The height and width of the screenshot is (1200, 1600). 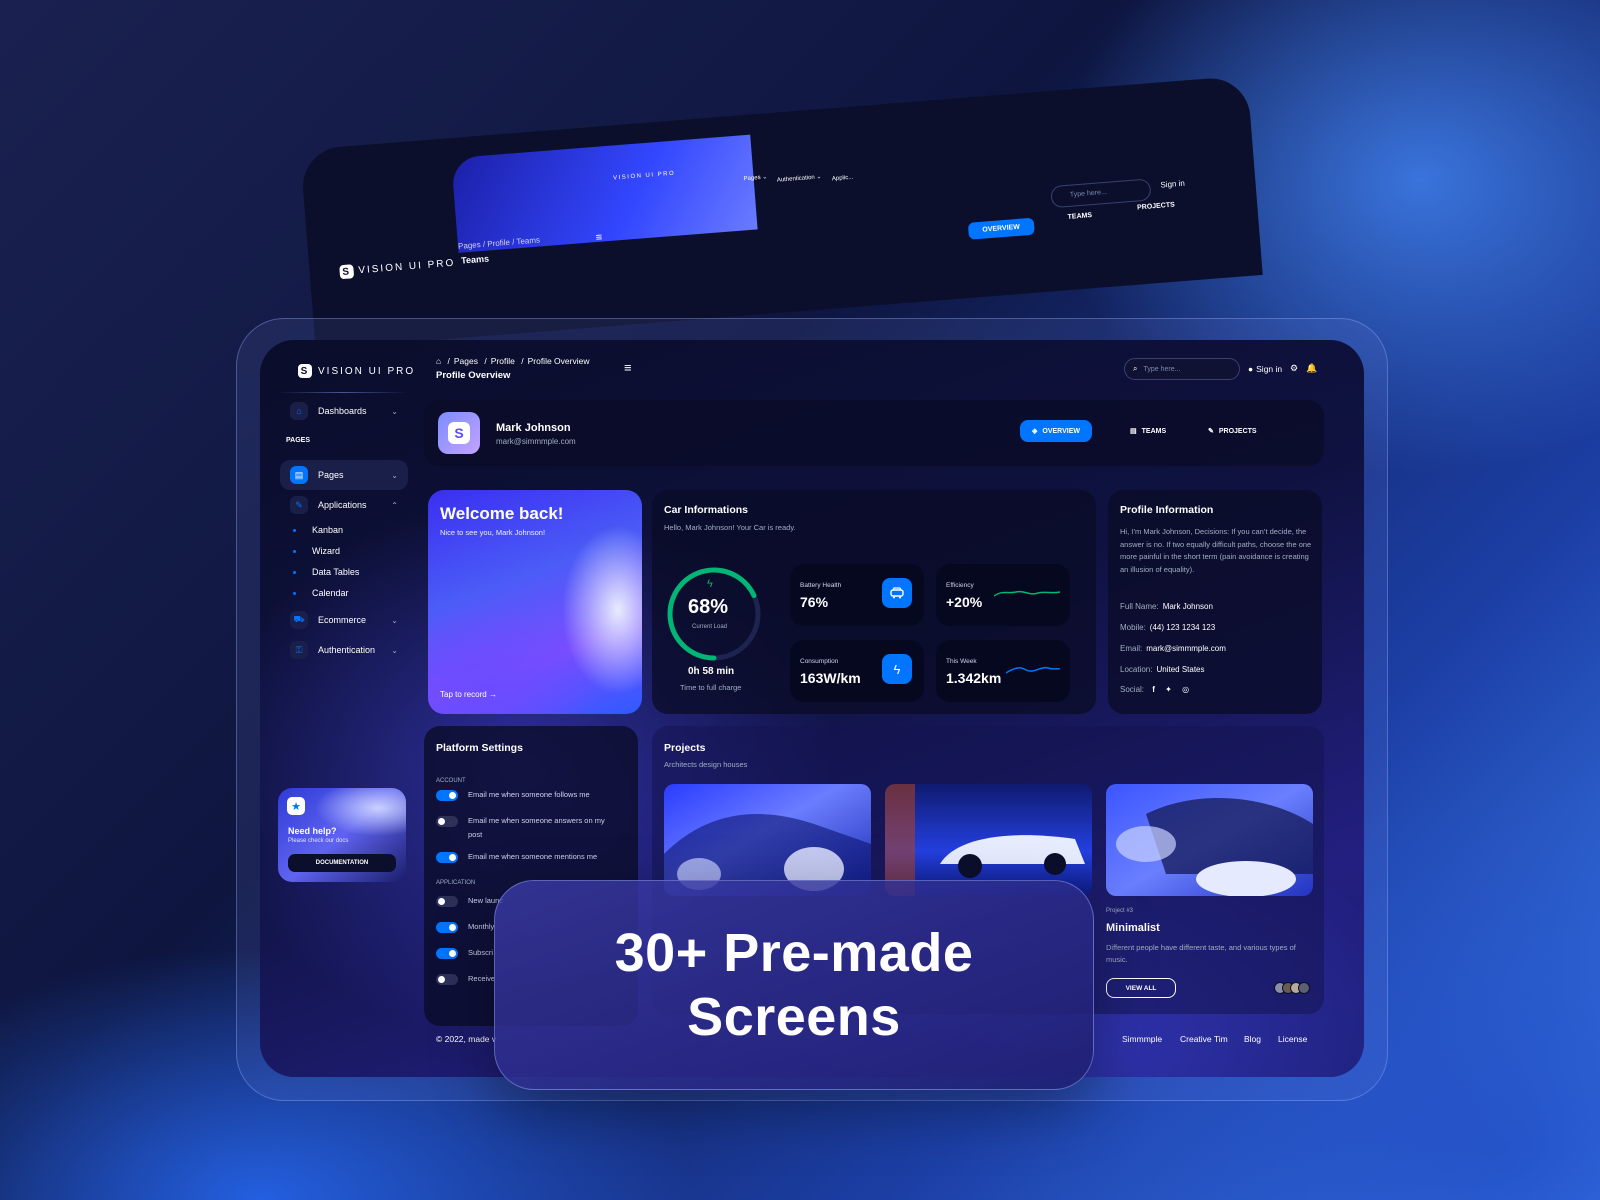 What do you see at coordinates (1265, 369) in the screenshot?
I see `sign-in-link: ● Sign in` at bounding box center [1265, 369].